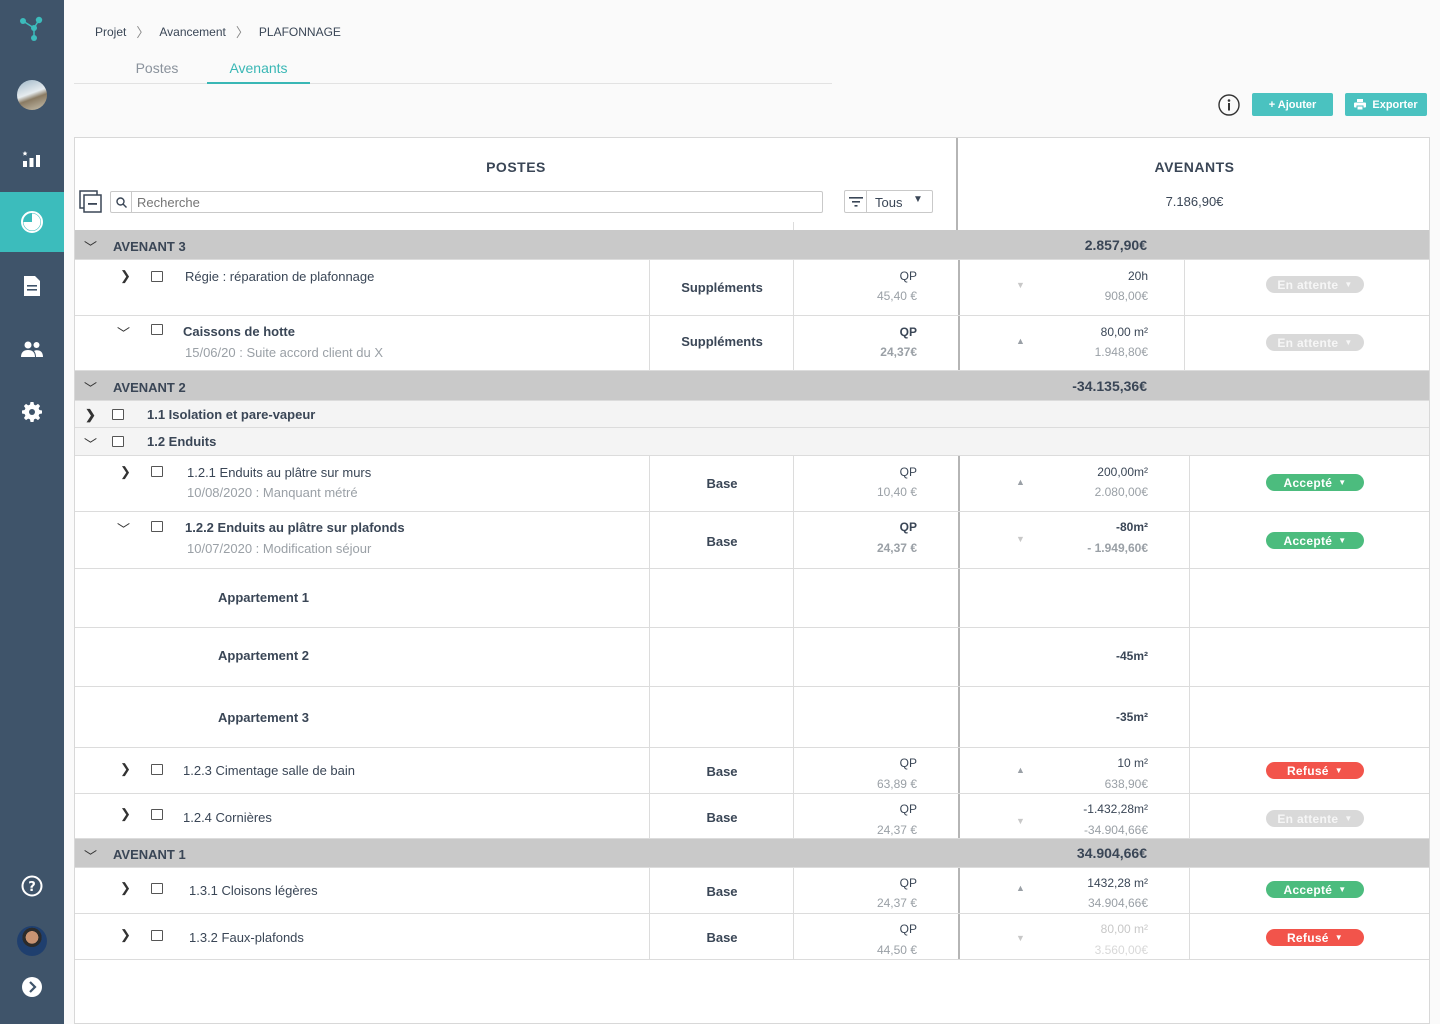  Describe the element at coordinates (896, 296) in the screenshot. I see `unit-price: 45,40 €` at that location.